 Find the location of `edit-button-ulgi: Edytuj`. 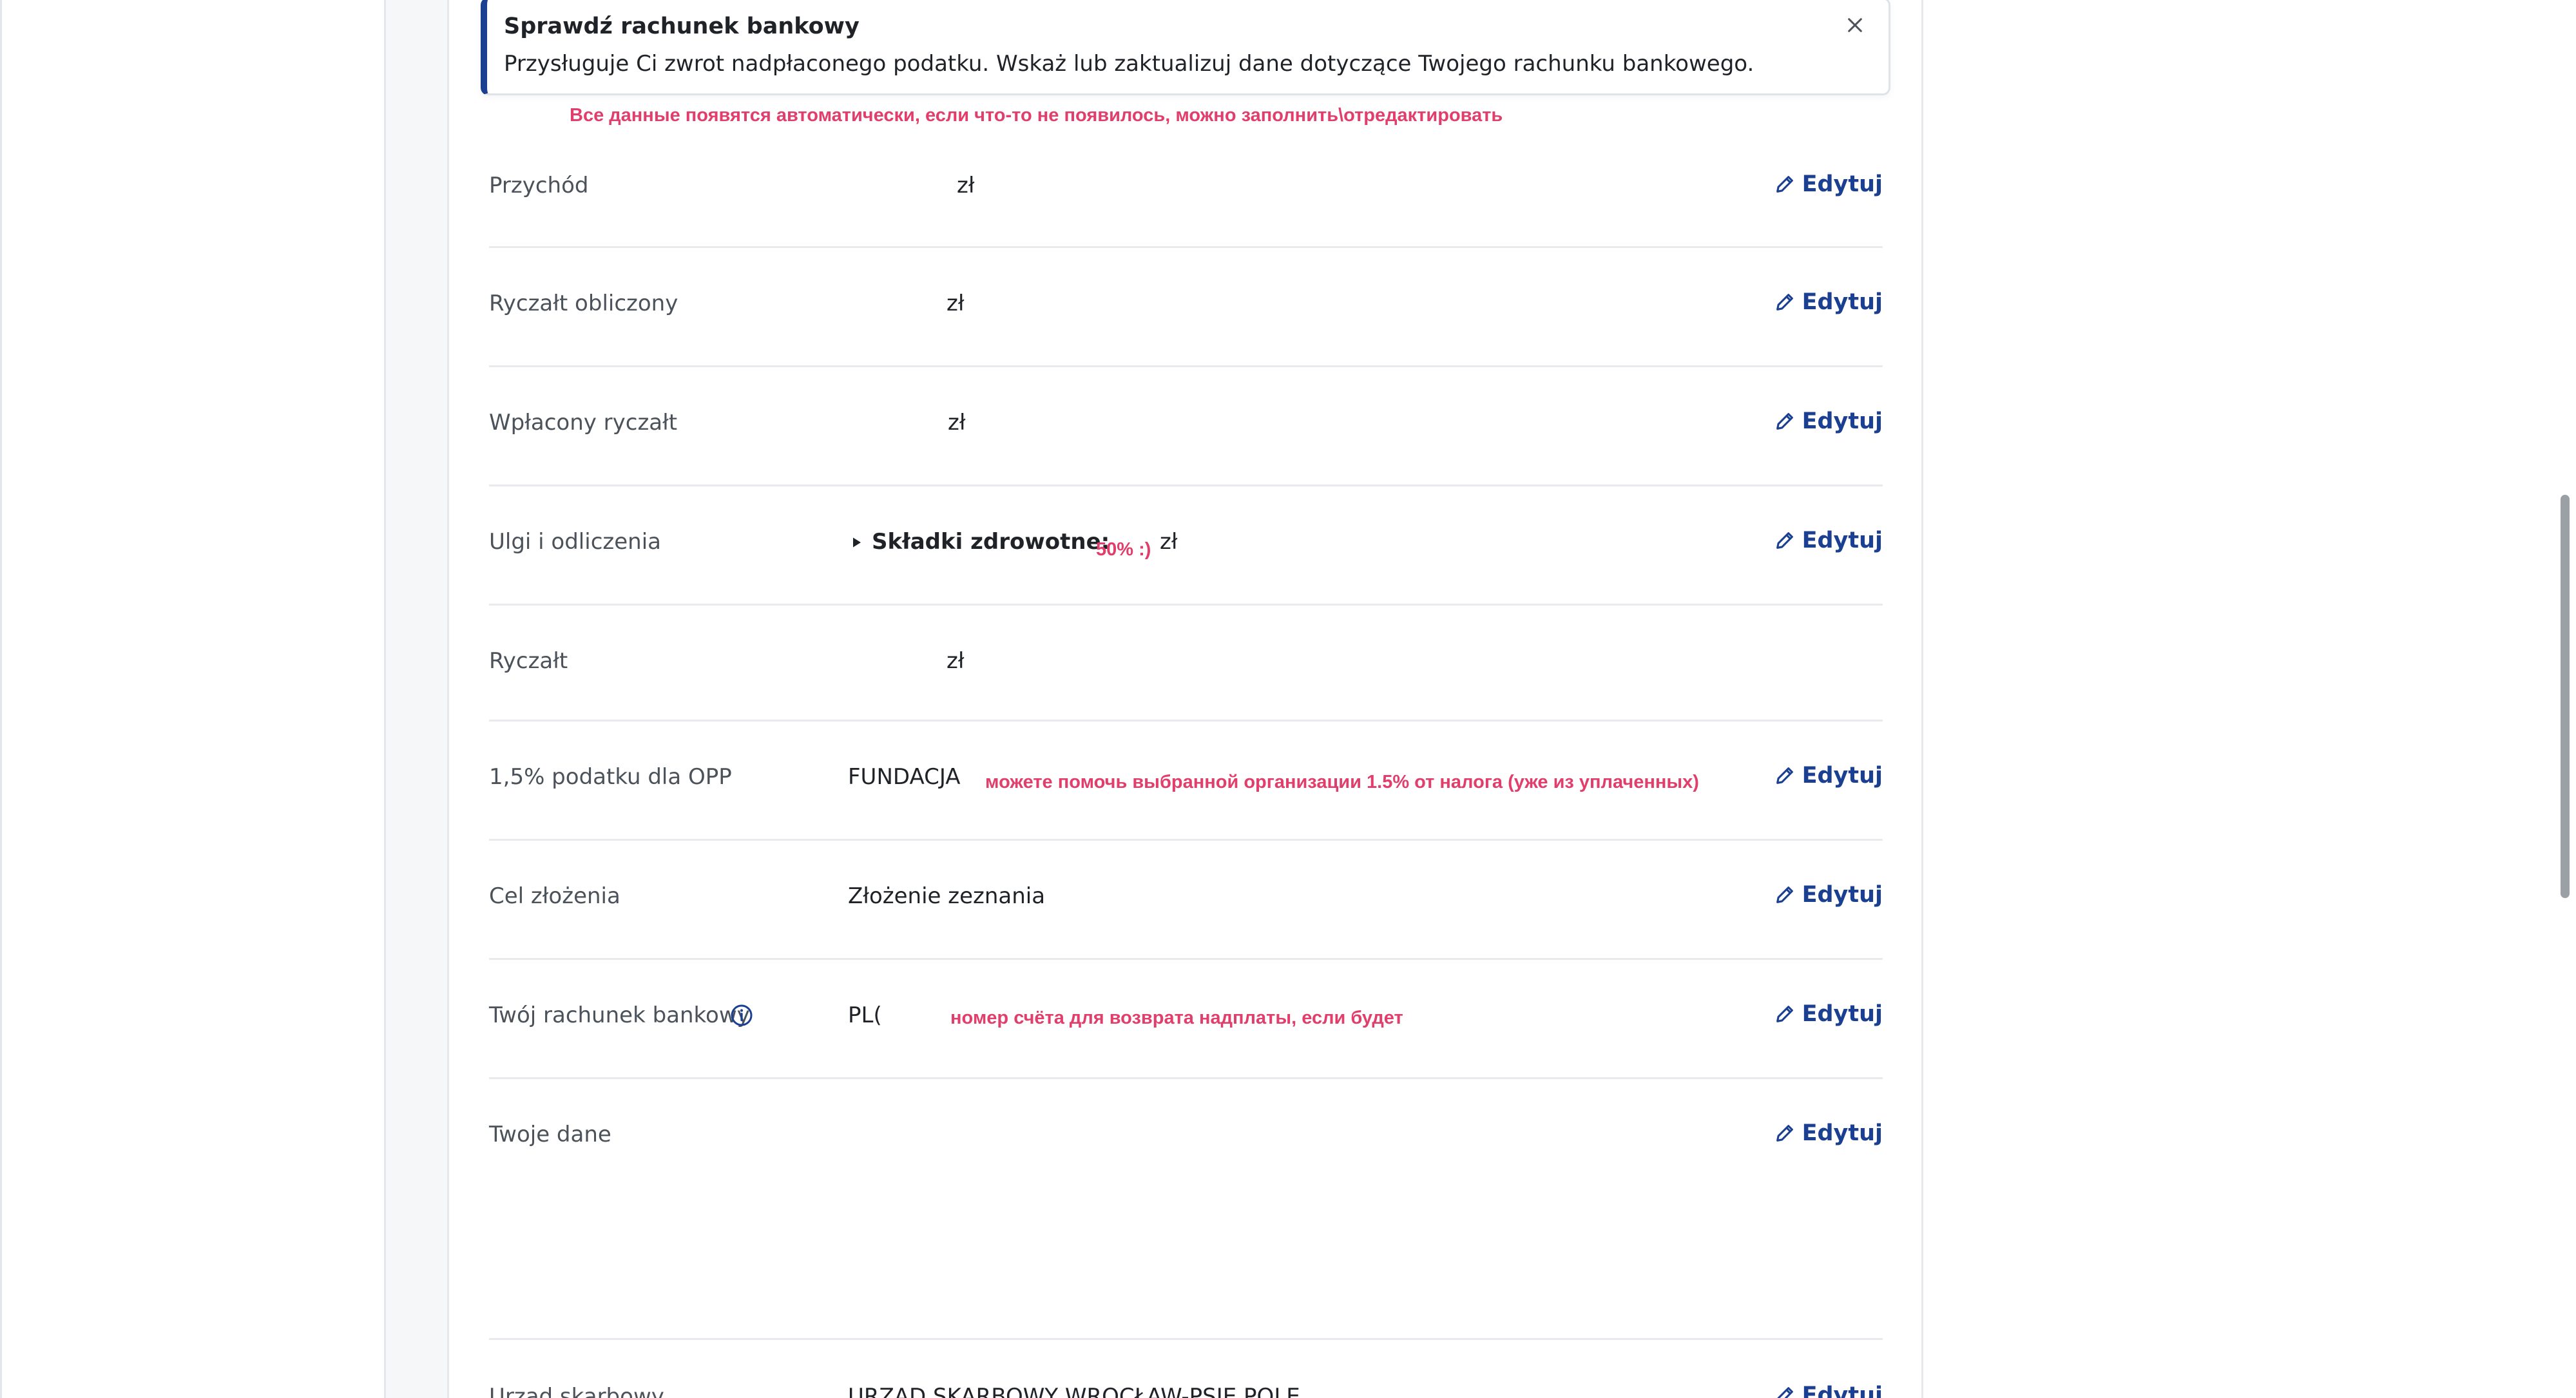

edit-button-ulgi: Edytuj is located at coordinates (1829, 540).